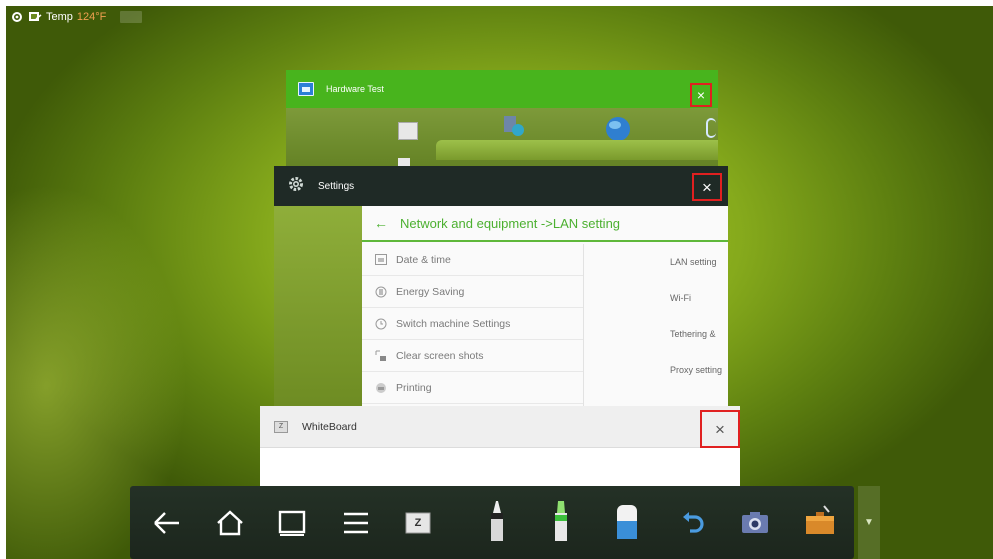 This screenshot has height=559, width=993. I want to click on hardware-test-close-button: ×, so click(701, 95).